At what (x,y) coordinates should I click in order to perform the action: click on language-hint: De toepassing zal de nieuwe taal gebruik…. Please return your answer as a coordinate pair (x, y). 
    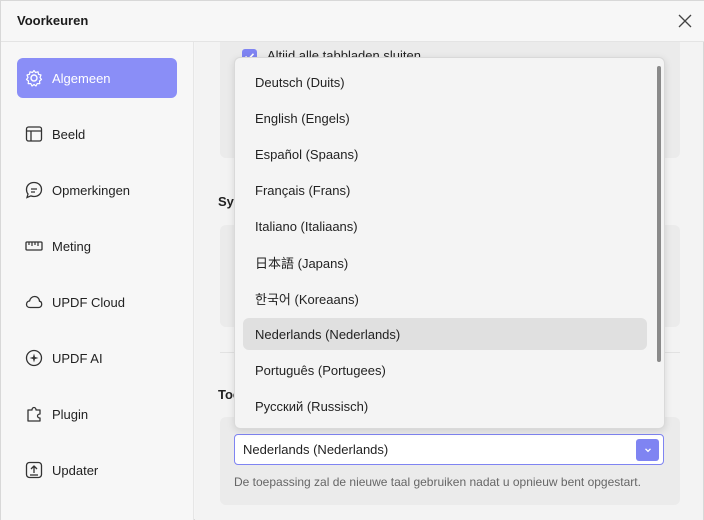
    Looking at the image, I should click on (437, 482).